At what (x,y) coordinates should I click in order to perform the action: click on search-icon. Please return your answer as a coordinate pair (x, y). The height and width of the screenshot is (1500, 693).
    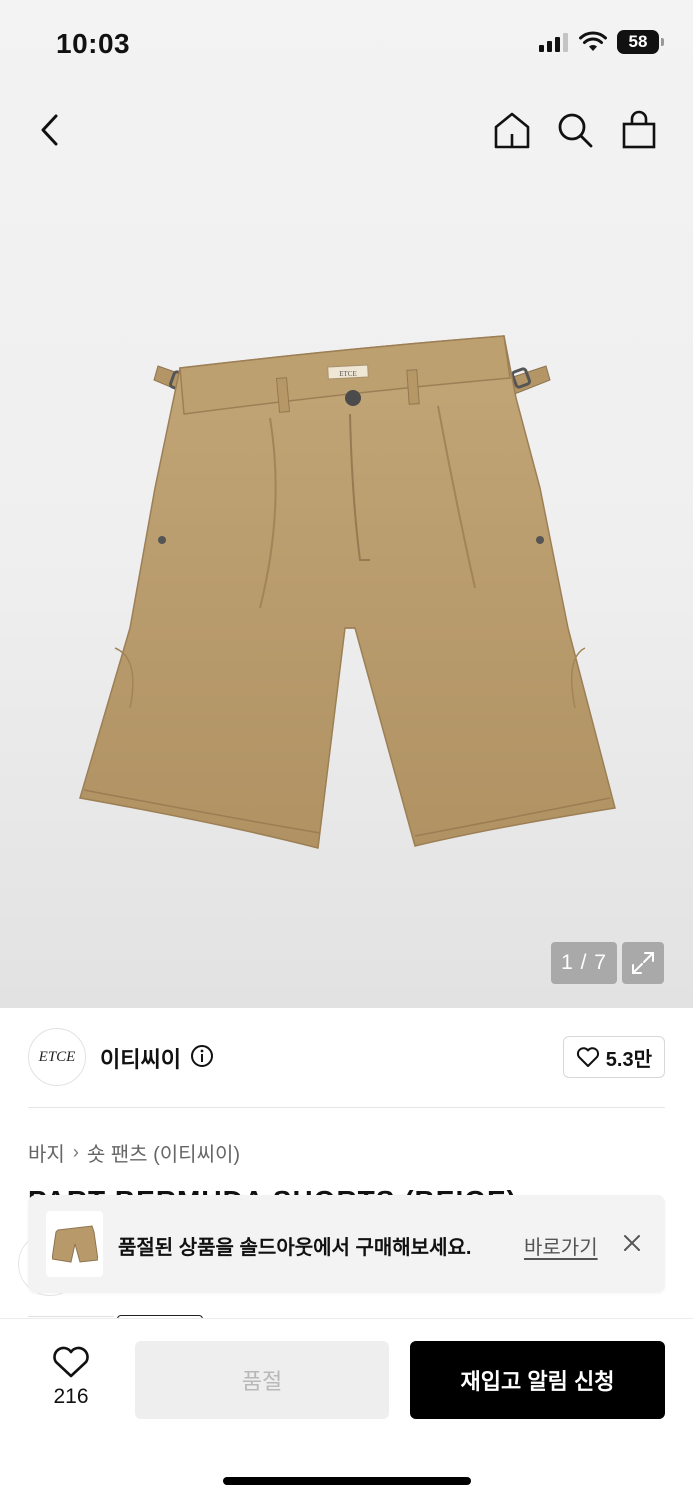
    Looking at the image, I should click on (575, 130).